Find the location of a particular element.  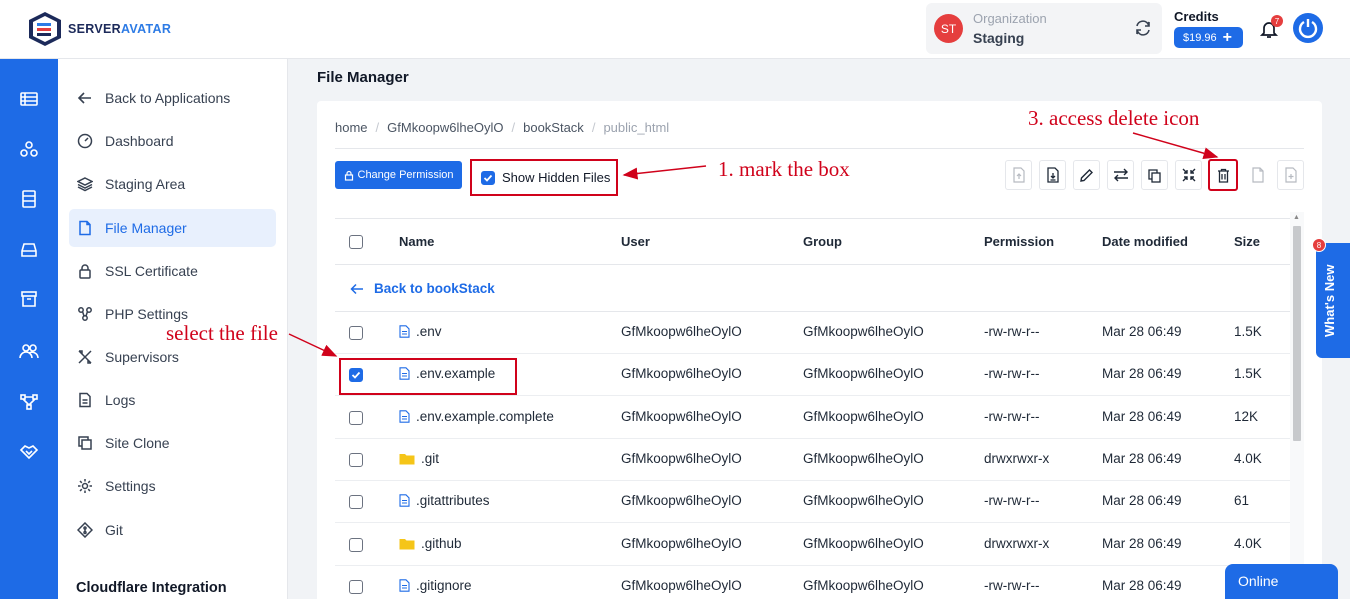

online-chat-button: Online is located at coordinates (1281, 581).